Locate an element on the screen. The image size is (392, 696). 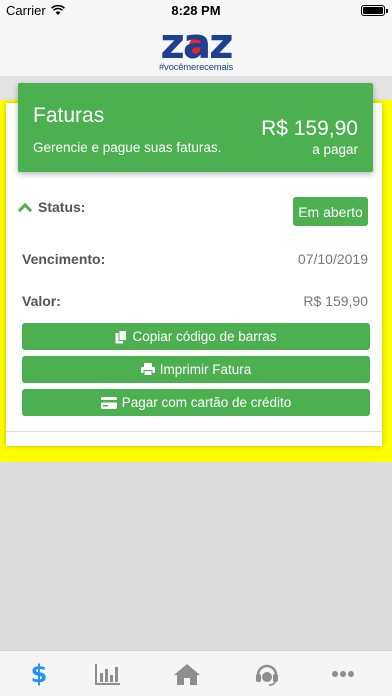
app-header: zaz #vocêmerecemais is located at coordinates (196, 48).